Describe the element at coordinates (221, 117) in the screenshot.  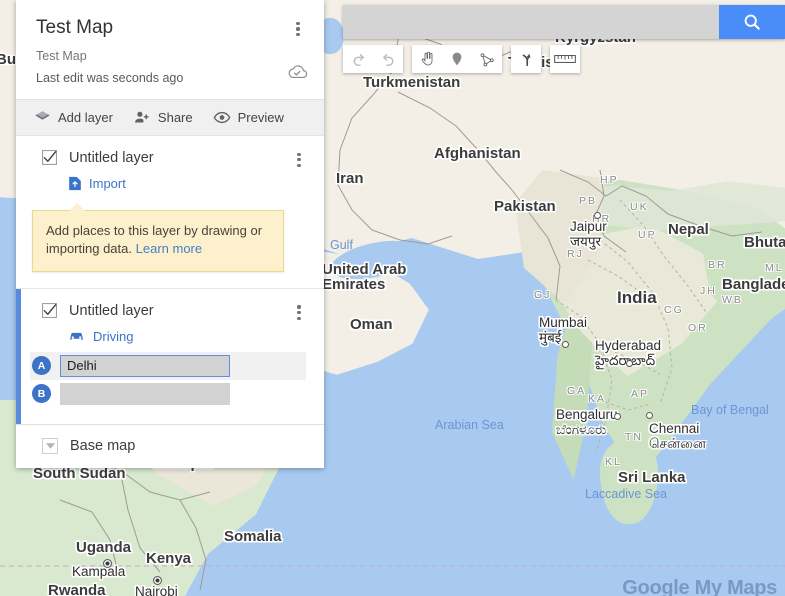
I see `eye-icon` at that location.